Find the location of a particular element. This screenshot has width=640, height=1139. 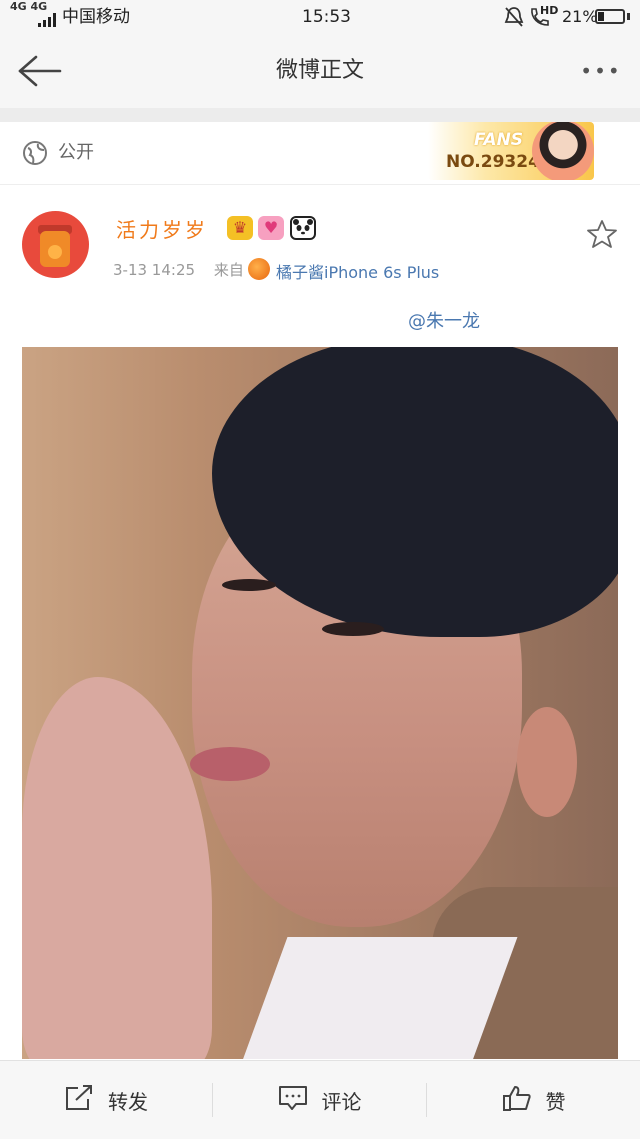

fans-badge-card: FANS NO.293241 is located at coordinates (511, 151).